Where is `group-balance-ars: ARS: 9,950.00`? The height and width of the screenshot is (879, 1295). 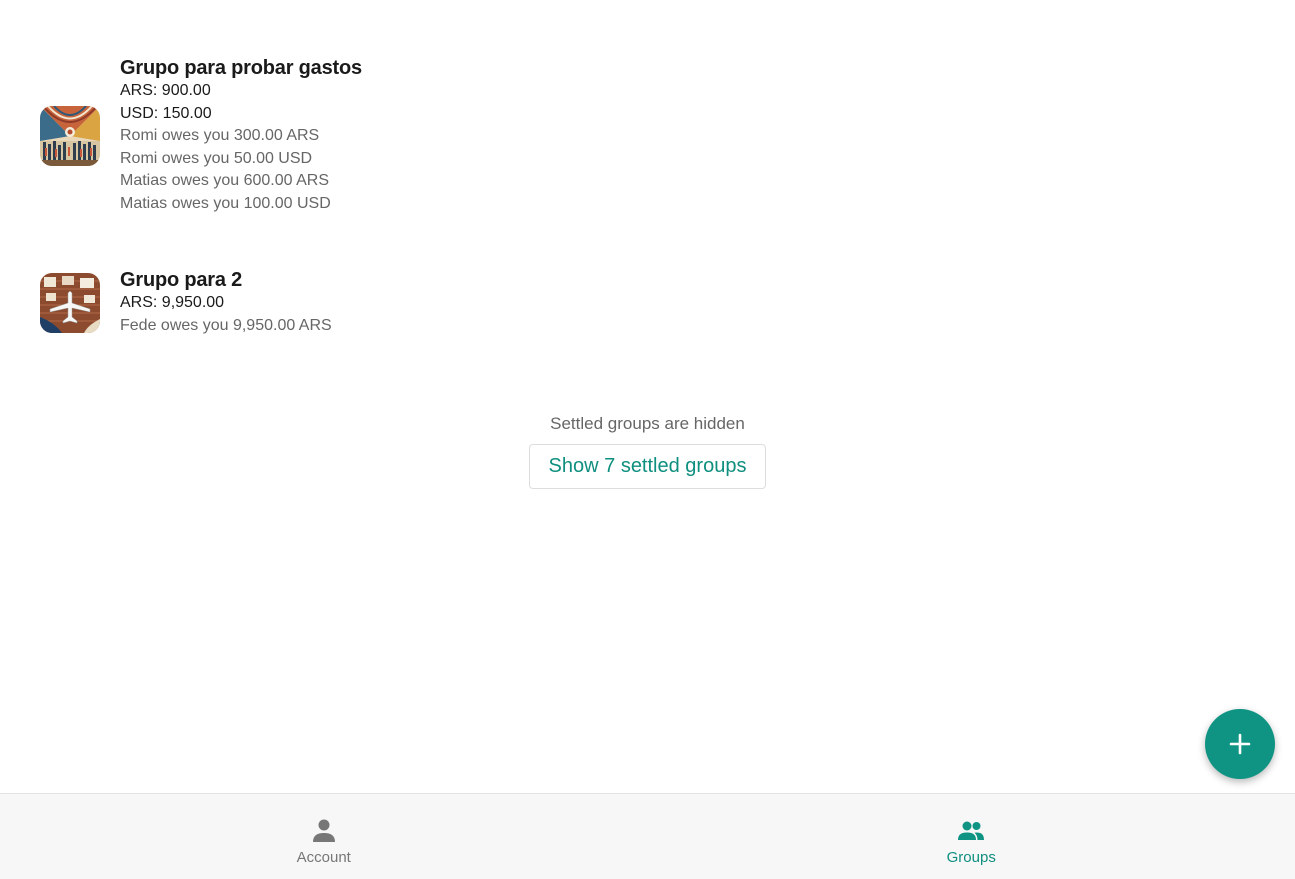 group-balance-ars: ARS: 9,950.00 is located at coordinates (172, 302).